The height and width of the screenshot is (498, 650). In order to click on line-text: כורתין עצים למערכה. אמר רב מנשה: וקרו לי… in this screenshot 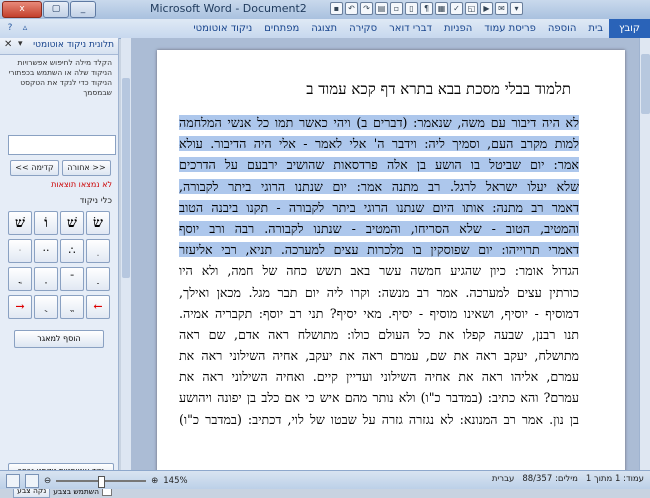, I will do `click(379, 292)`.